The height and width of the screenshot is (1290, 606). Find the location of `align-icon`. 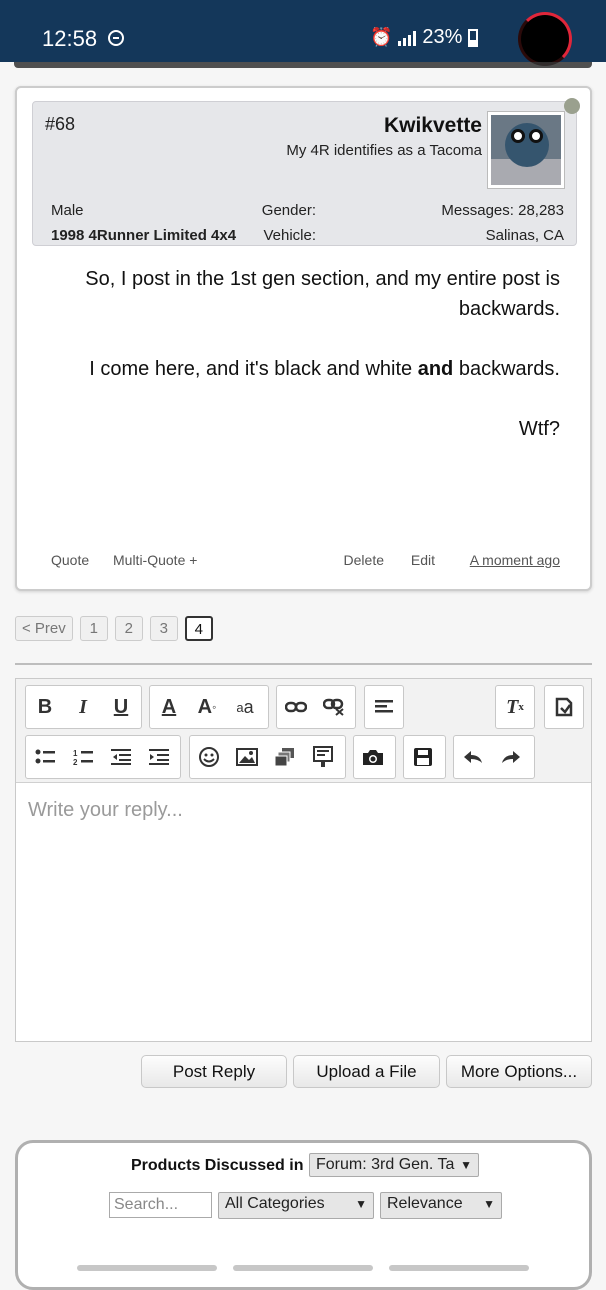

align-icon is located at coordinates (384, 707).